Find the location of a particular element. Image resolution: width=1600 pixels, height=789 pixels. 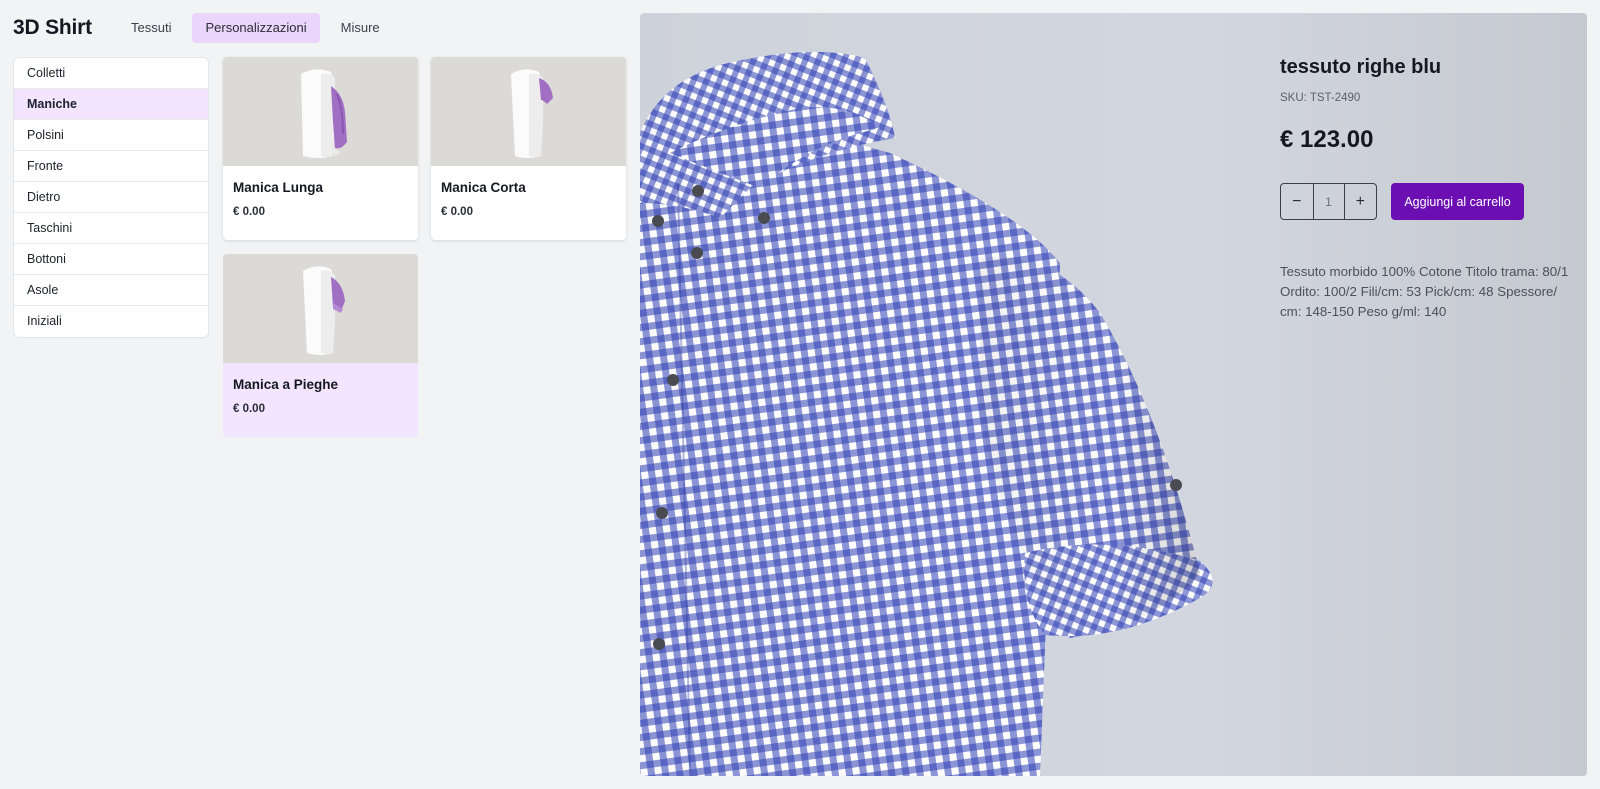

rolled-sleeve-shirt-icon is located at coordinates (323, 310).